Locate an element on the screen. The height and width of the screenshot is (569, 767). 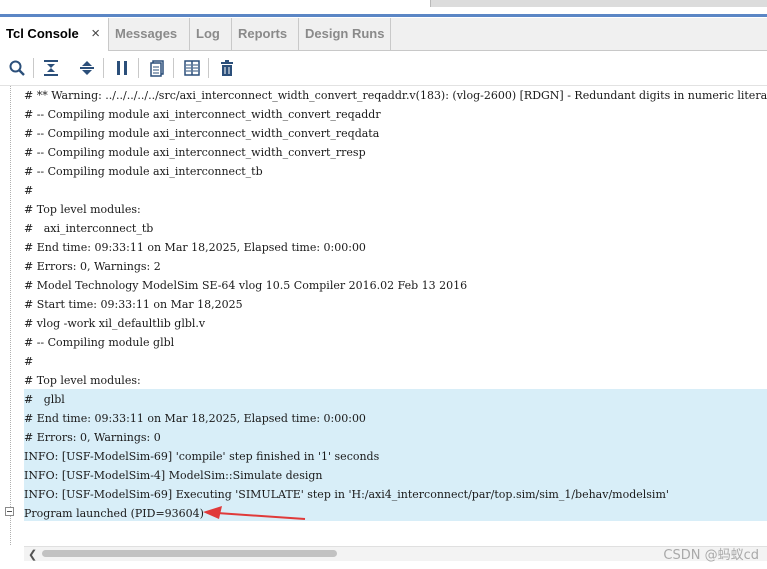
console-toolbar is located at coordinates (383, 68).